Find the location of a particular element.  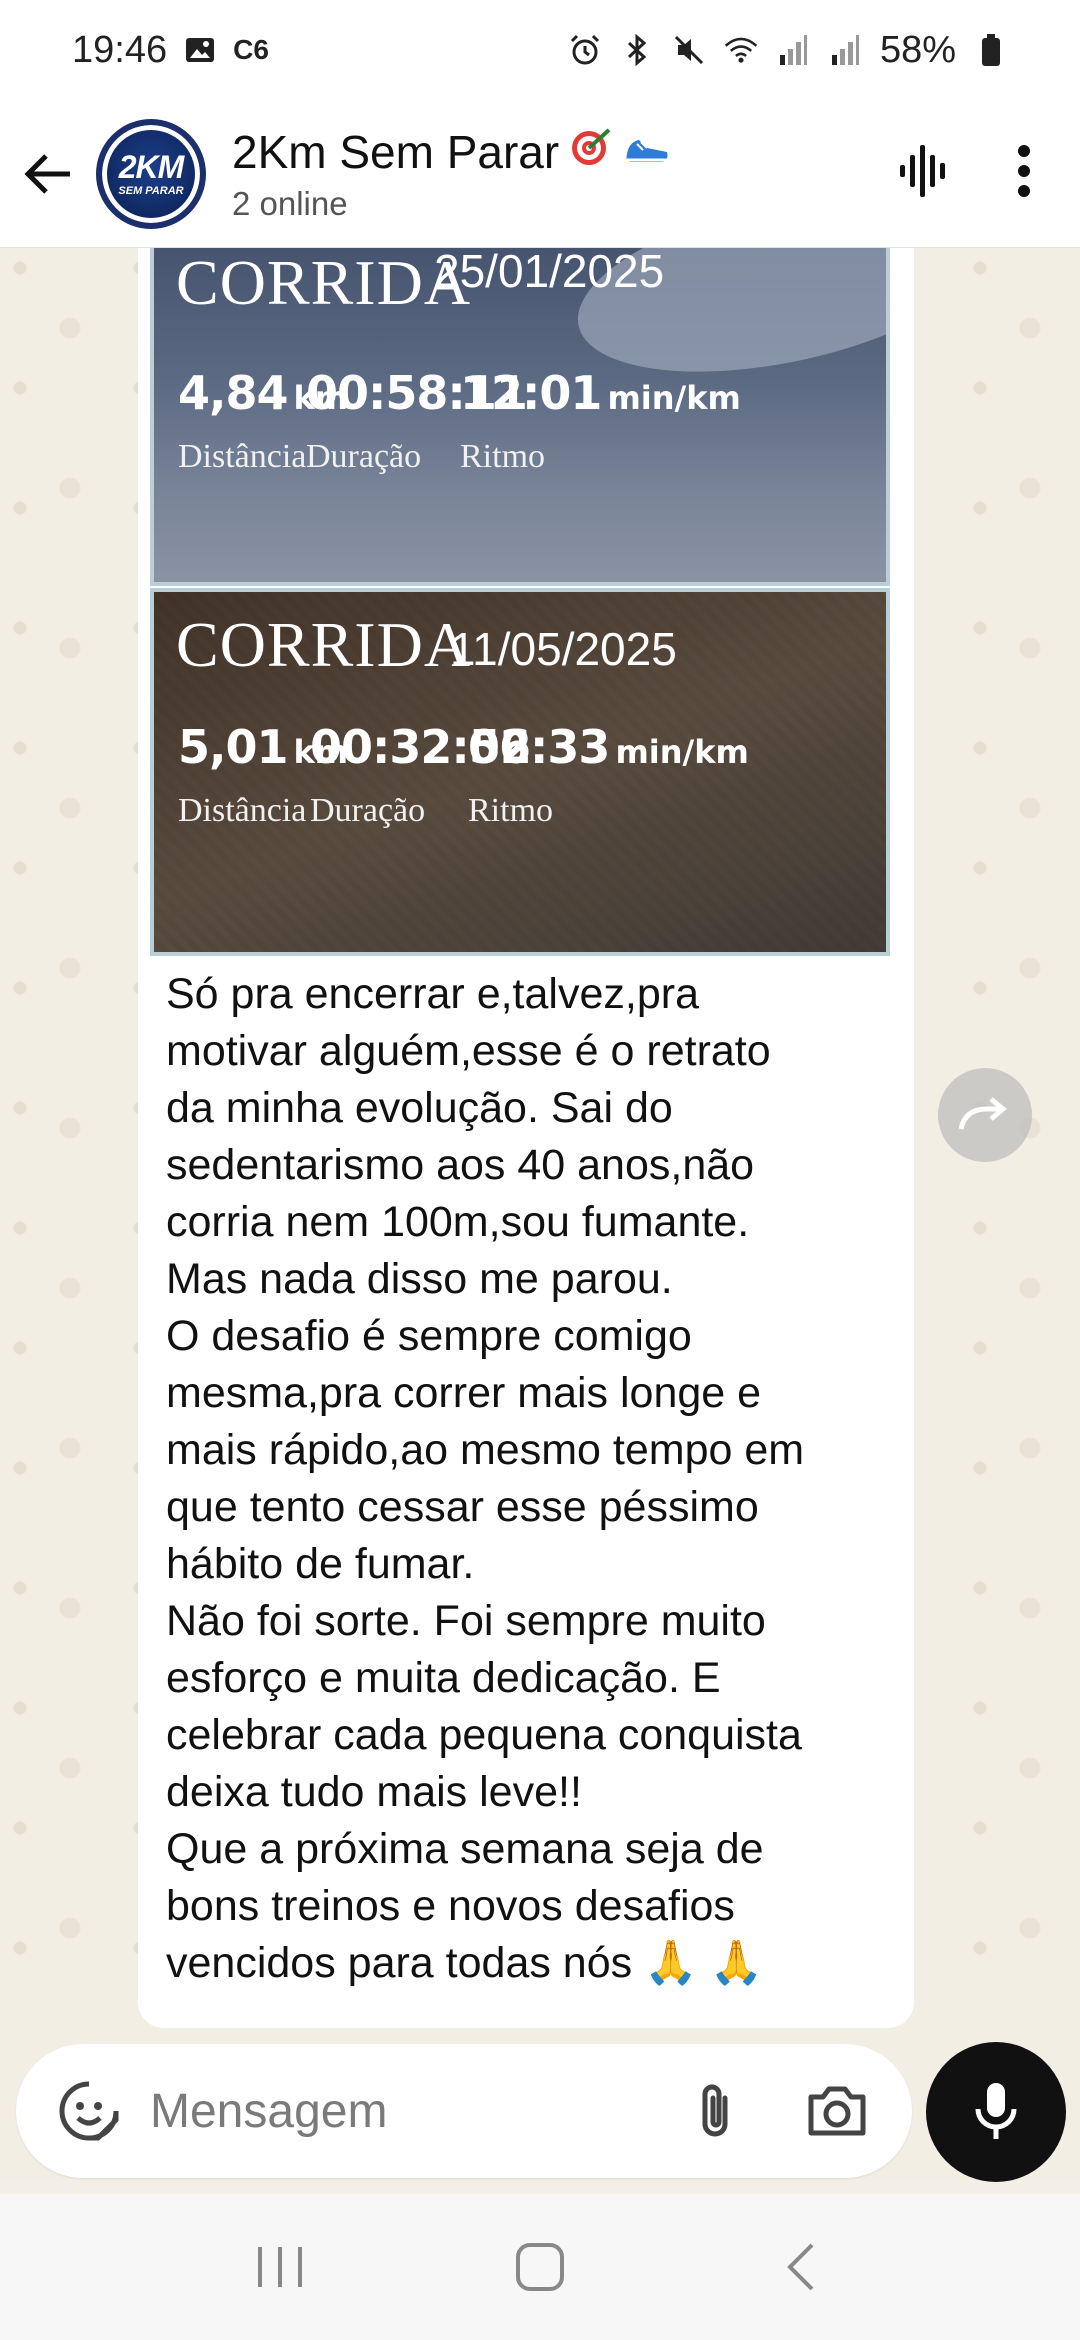

avatar-logo-subtext: SEM PARAR is located at coordinates (151, 190).